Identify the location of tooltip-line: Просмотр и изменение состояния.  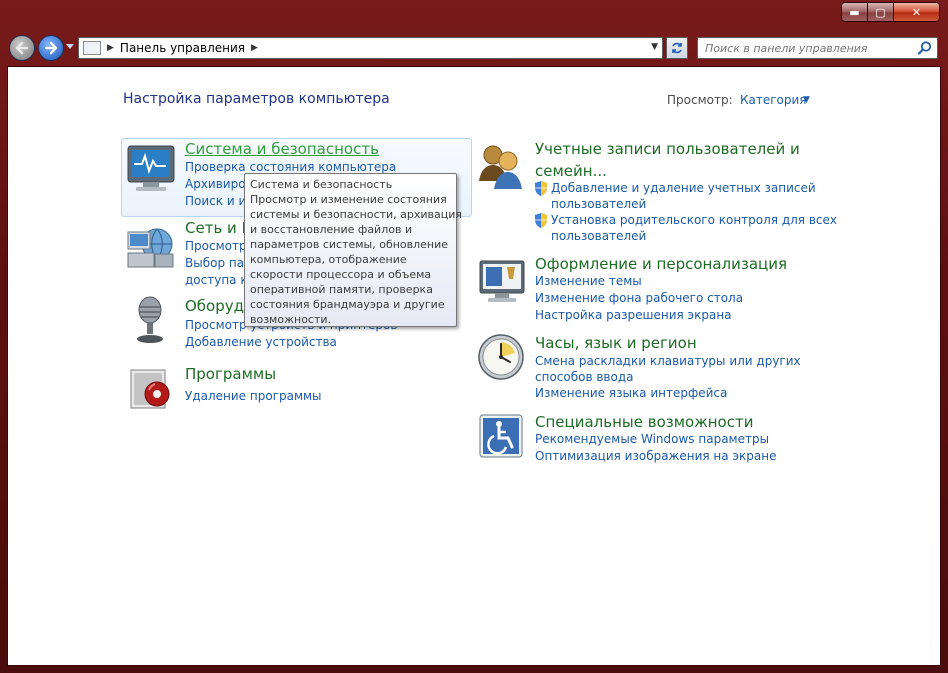
(348, 199).